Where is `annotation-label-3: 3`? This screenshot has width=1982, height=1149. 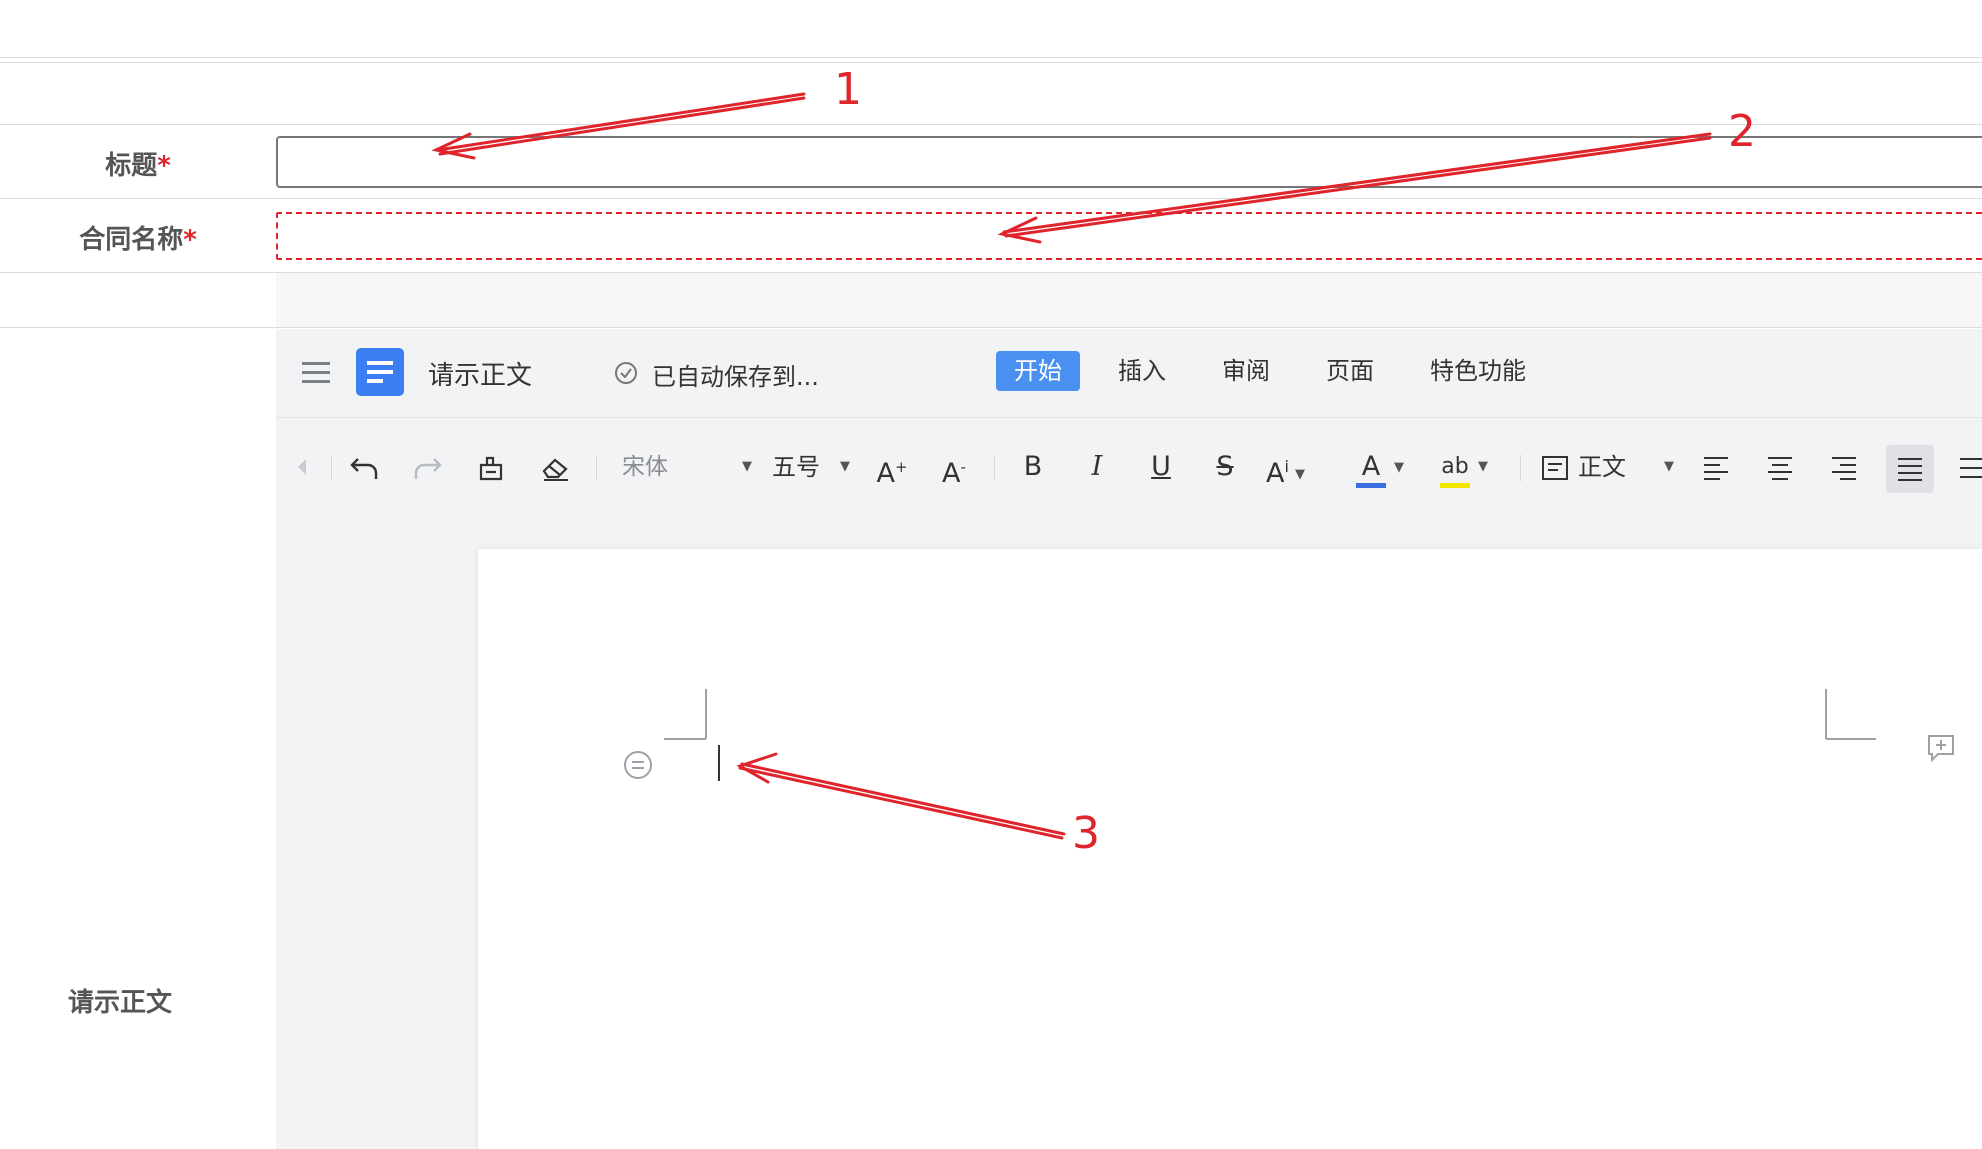
annotation-label-3: 3 is located at coordinates (1086, 833).